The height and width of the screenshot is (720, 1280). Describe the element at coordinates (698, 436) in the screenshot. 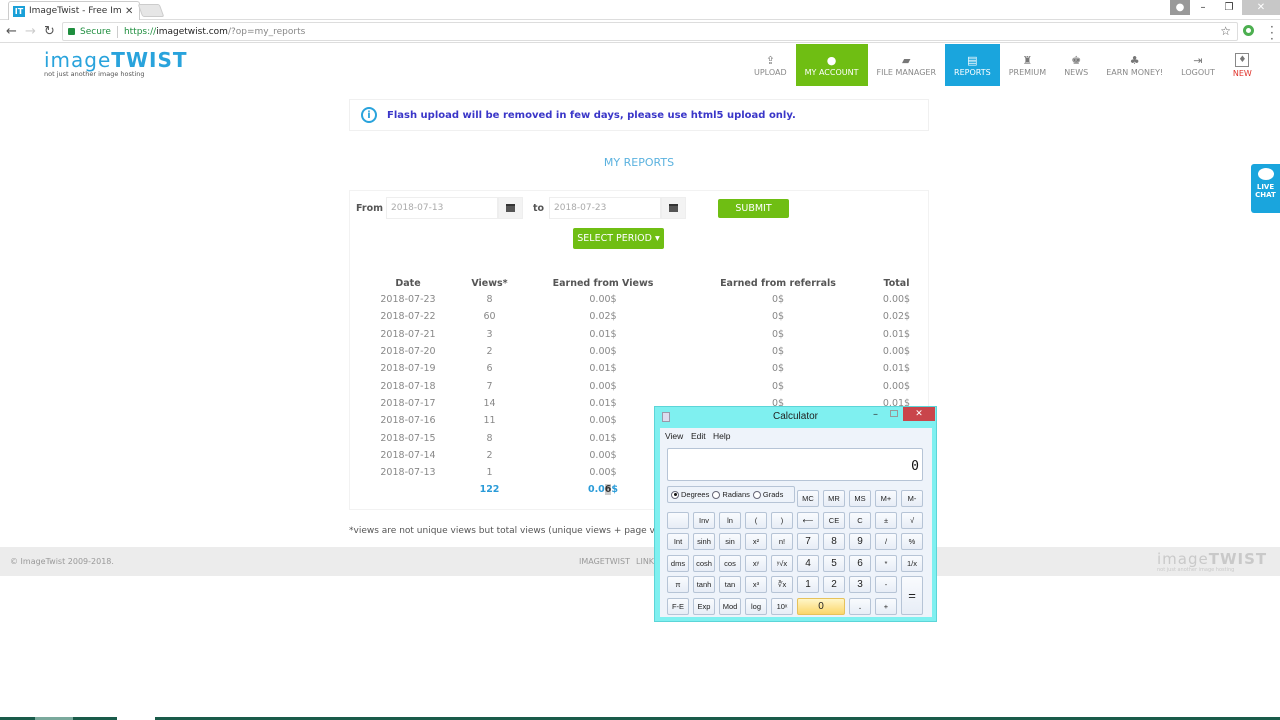

I see `calc-menu-edit: Edit` at that location.